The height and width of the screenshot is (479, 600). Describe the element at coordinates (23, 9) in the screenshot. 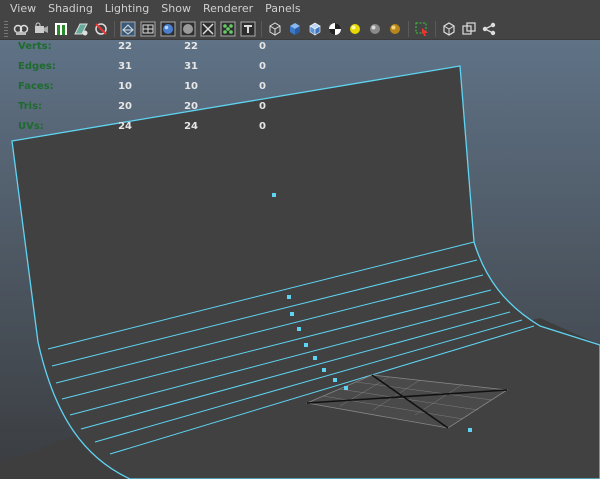

I see `menu-view: View` at that location.